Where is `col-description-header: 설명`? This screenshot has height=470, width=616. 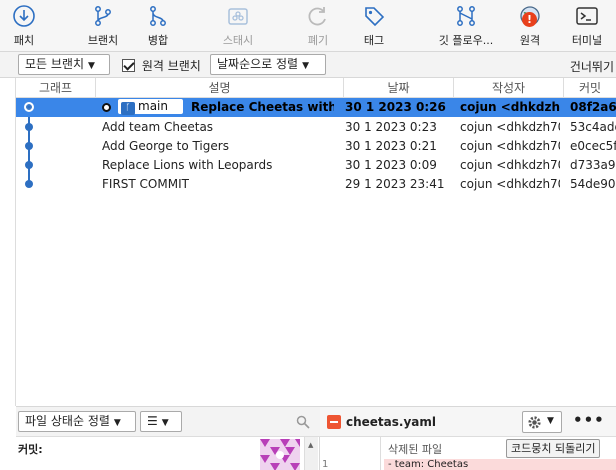
col-description-header: 설명 is located at coordinates (220, 88).